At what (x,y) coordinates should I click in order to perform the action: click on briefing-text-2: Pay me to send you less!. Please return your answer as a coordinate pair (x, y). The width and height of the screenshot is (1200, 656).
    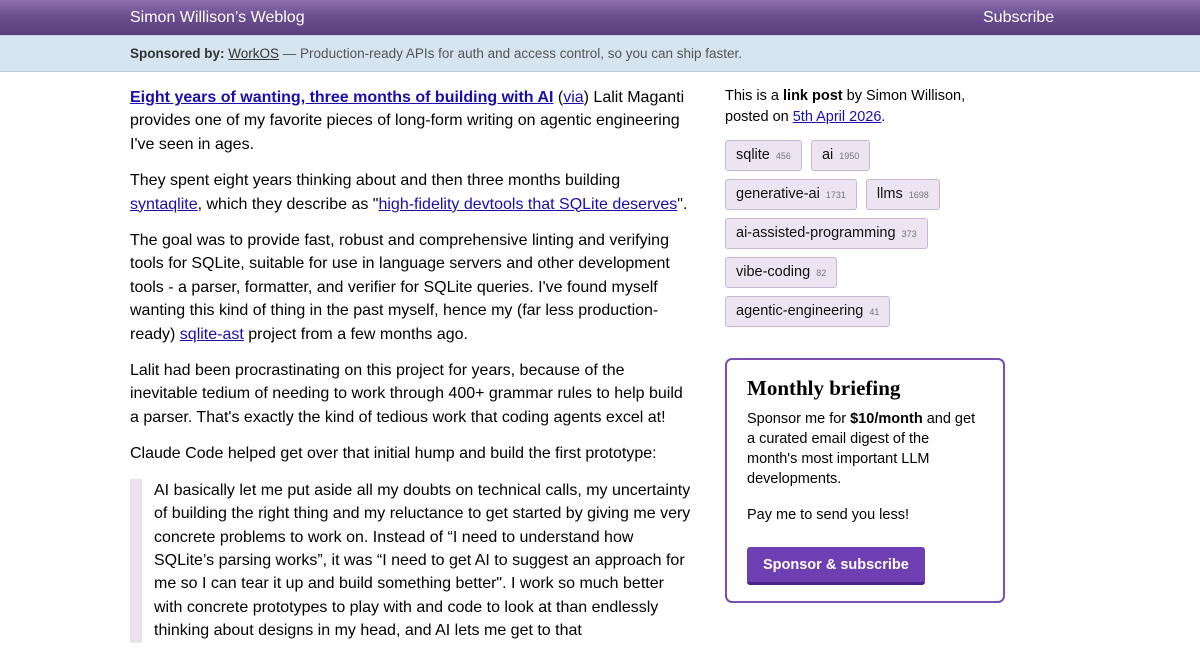
    Looking at the image, I should click on (828, 515).